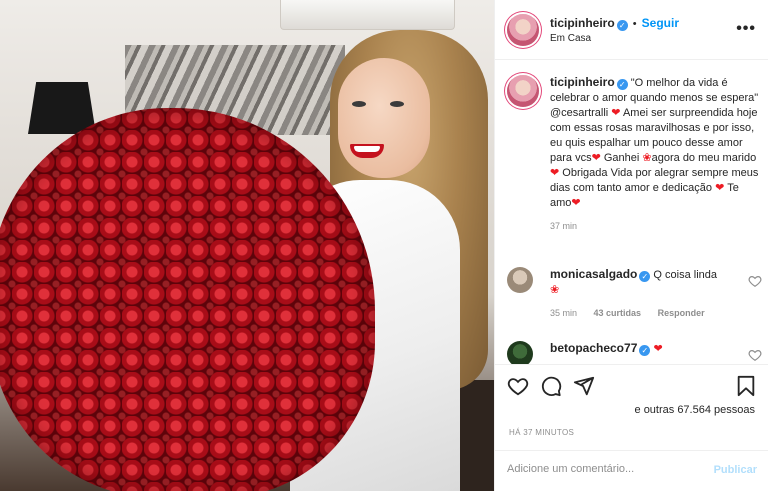  What do you see at coordinates (551, 386) in the screenshot?
I see `comment-icon` at bounding box center [551, 386].